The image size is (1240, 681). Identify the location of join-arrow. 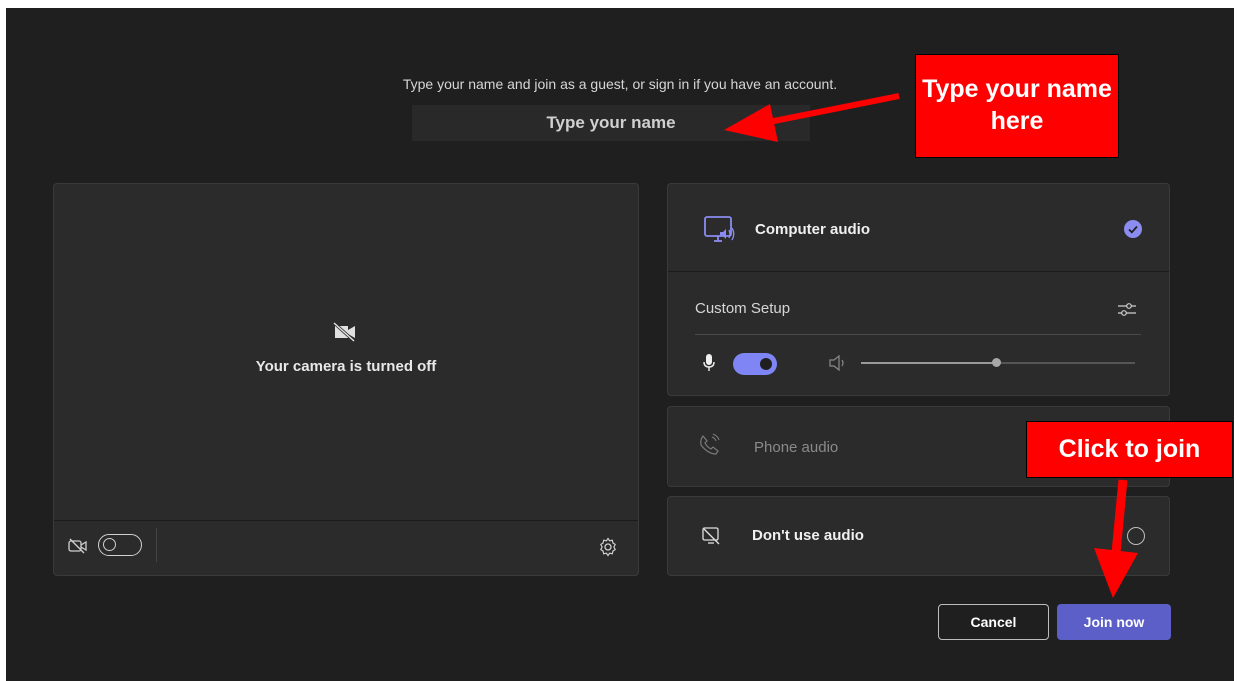
(1116, 538).